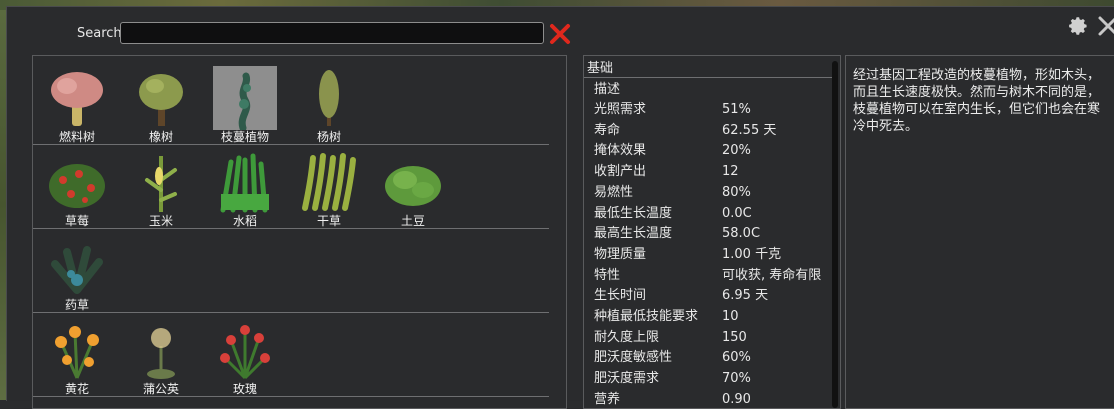  Describe the element at coordinates (646, 316) in the screenshot. I see `stat-label: 种植最低技能要求` at that location.